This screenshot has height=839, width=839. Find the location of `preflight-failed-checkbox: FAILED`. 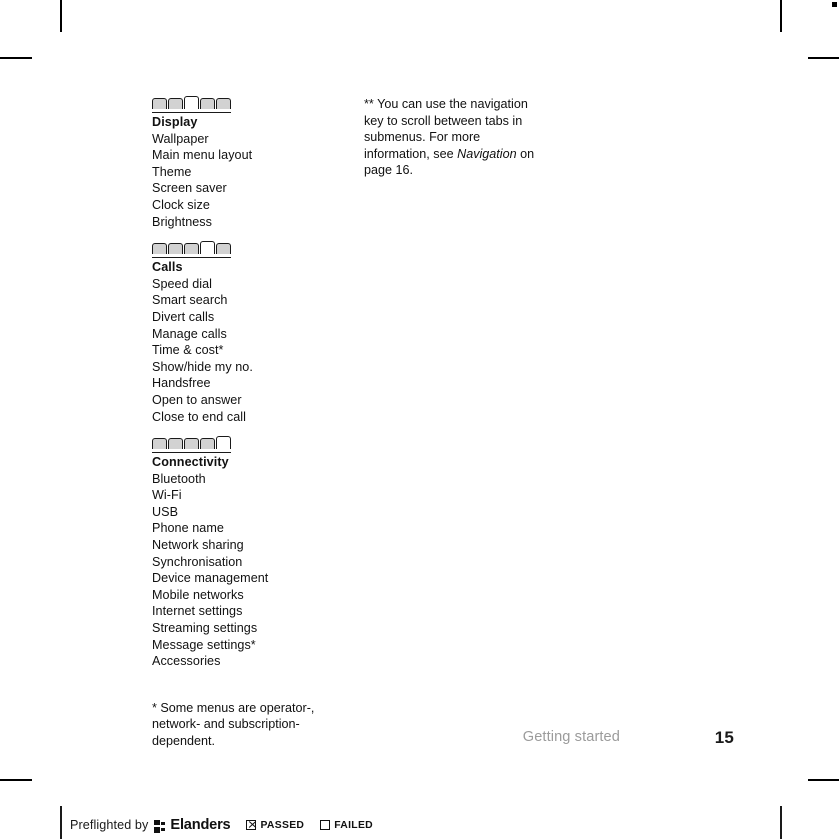

preflight-failed-checkbox: FAILED is located at coordinates (346, 825).